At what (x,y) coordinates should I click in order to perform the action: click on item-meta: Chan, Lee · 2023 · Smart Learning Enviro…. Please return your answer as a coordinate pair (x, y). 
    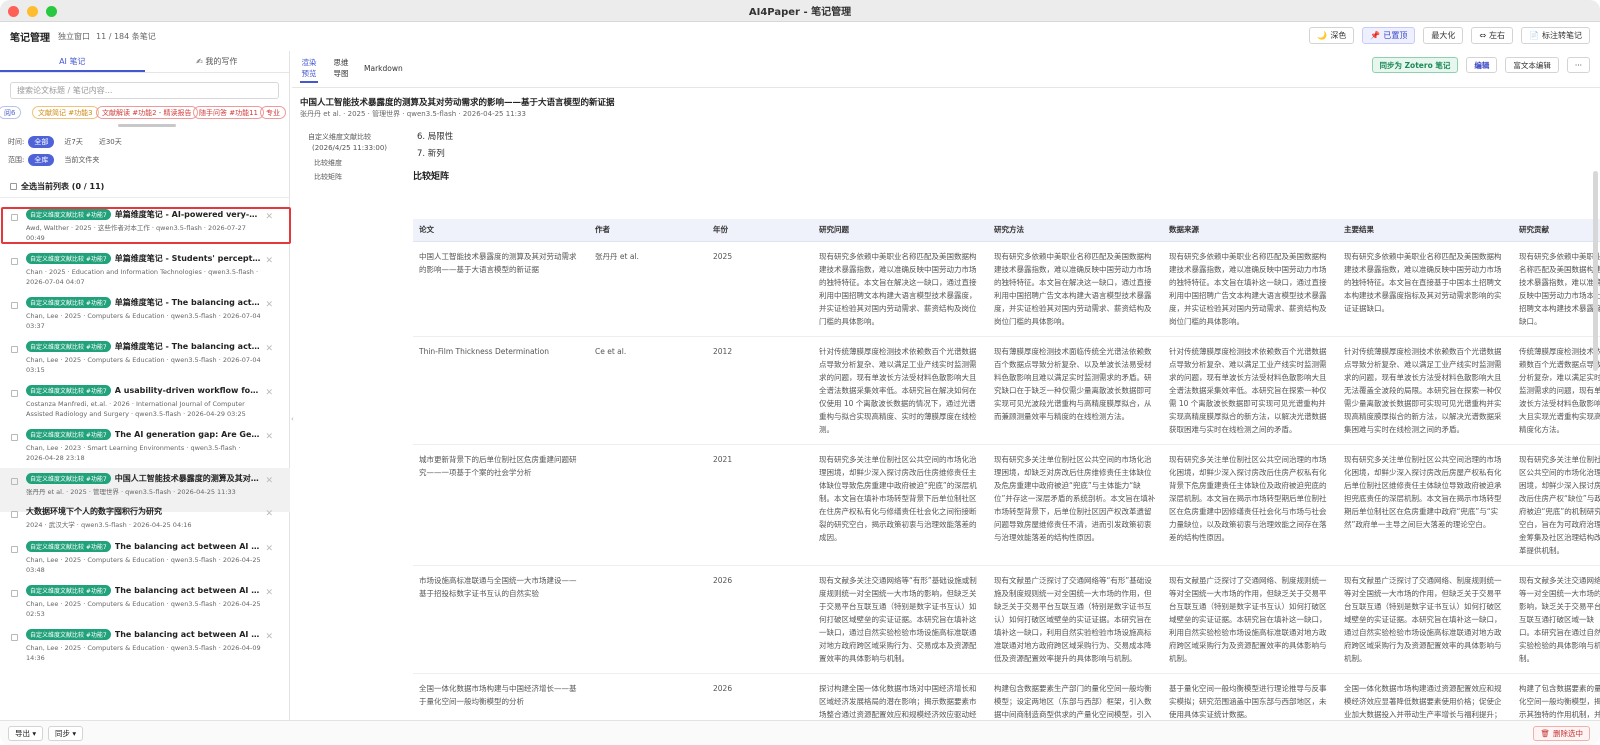
    Looking at the image, I should click on (133, 453).